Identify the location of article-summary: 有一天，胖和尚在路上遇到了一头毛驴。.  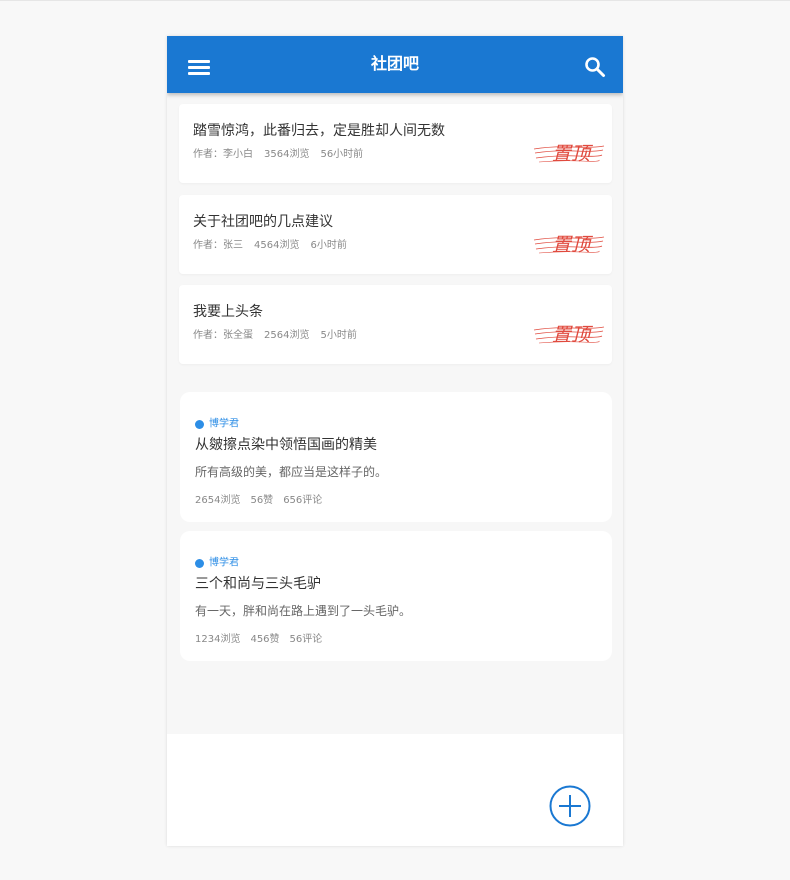
(303, 611).